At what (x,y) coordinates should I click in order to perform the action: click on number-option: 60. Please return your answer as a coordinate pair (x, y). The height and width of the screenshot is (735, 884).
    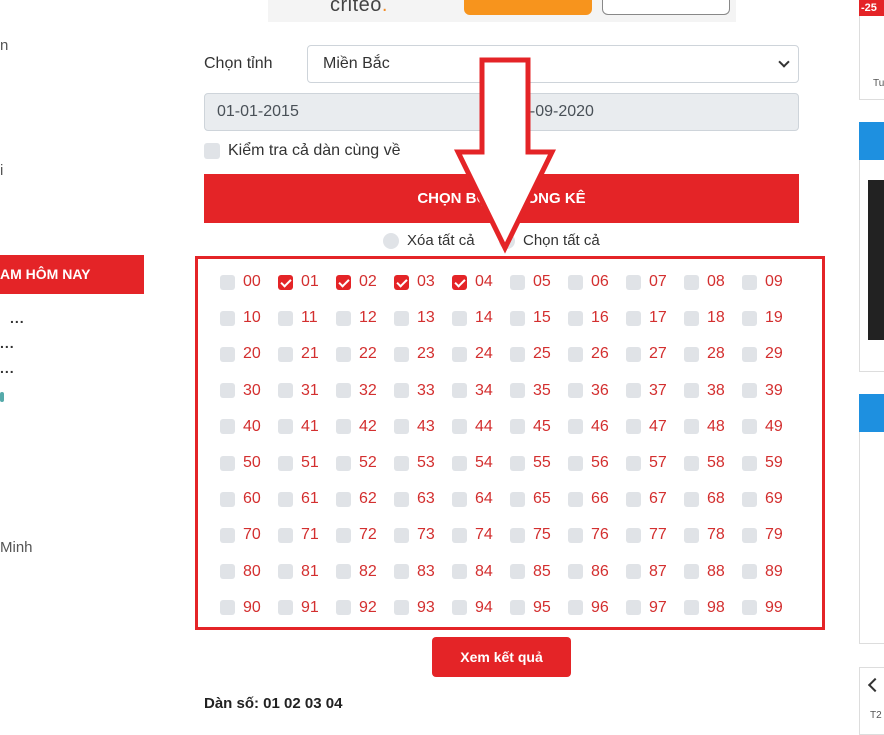
    Looking at the image, I should click on (240, 499).